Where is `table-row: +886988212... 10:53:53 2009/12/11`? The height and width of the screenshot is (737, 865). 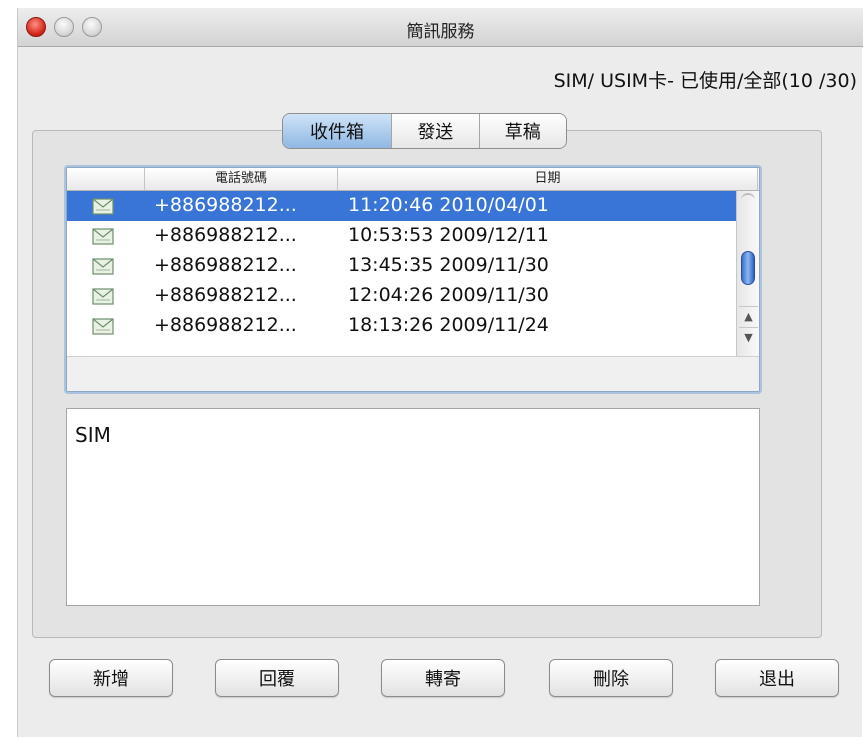 table-row: +886988212... 10:53:53 2009/12/11 is located at coordinates (413, 236).